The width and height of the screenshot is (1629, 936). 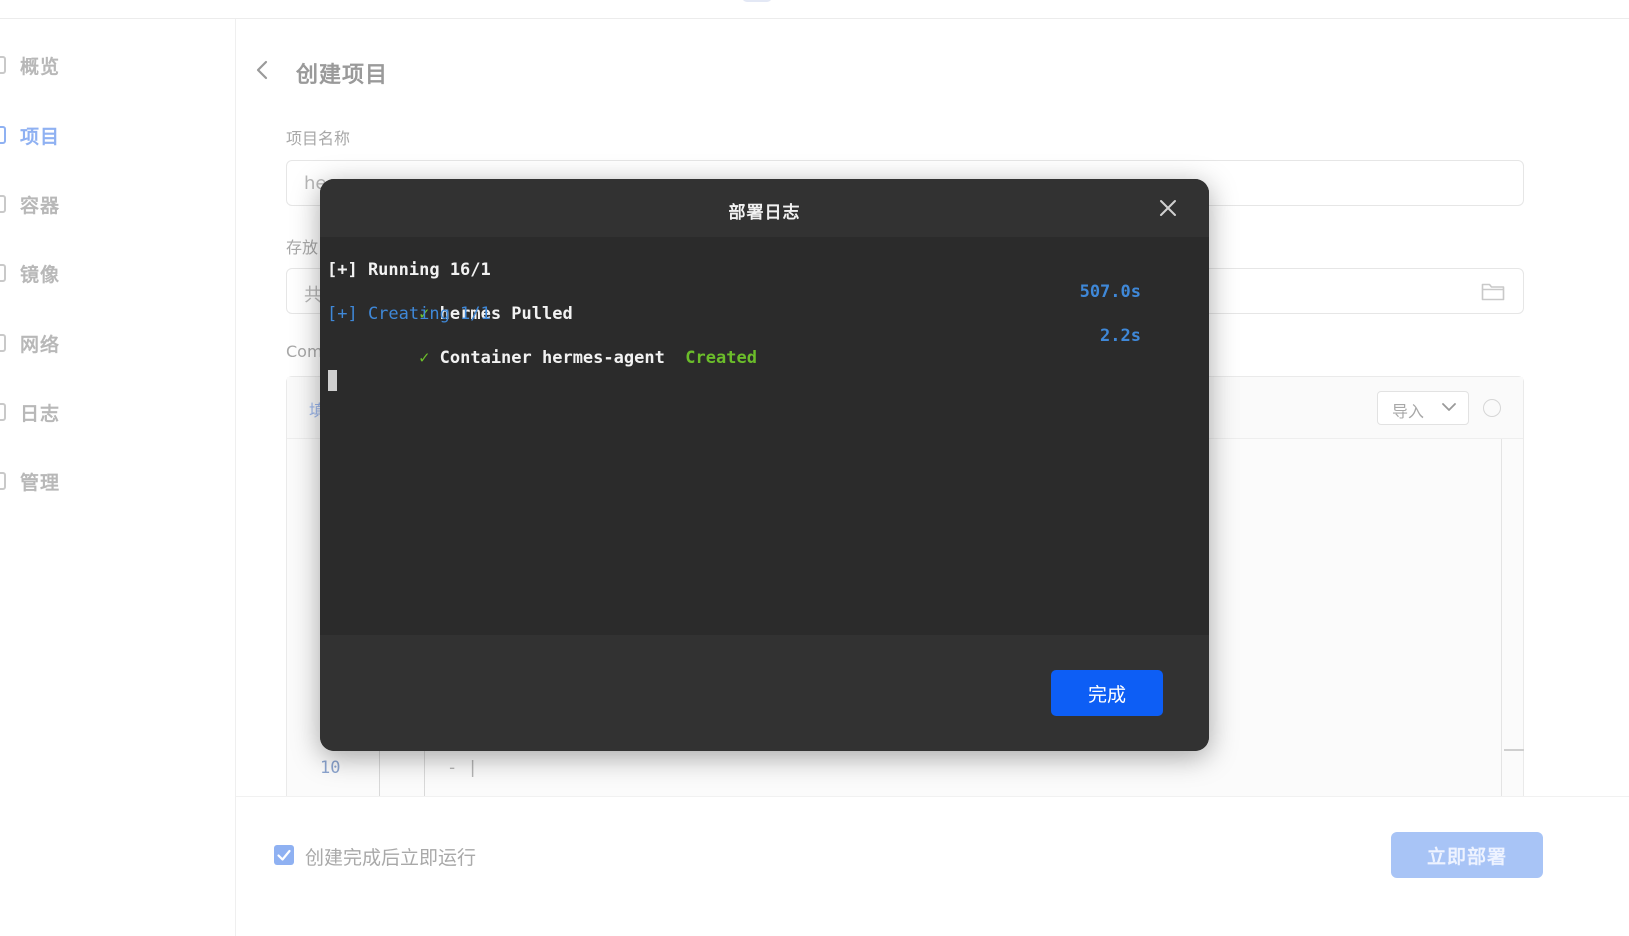 I want to click on sidebar-item-logs: 日志, so click(x=118, y=412).